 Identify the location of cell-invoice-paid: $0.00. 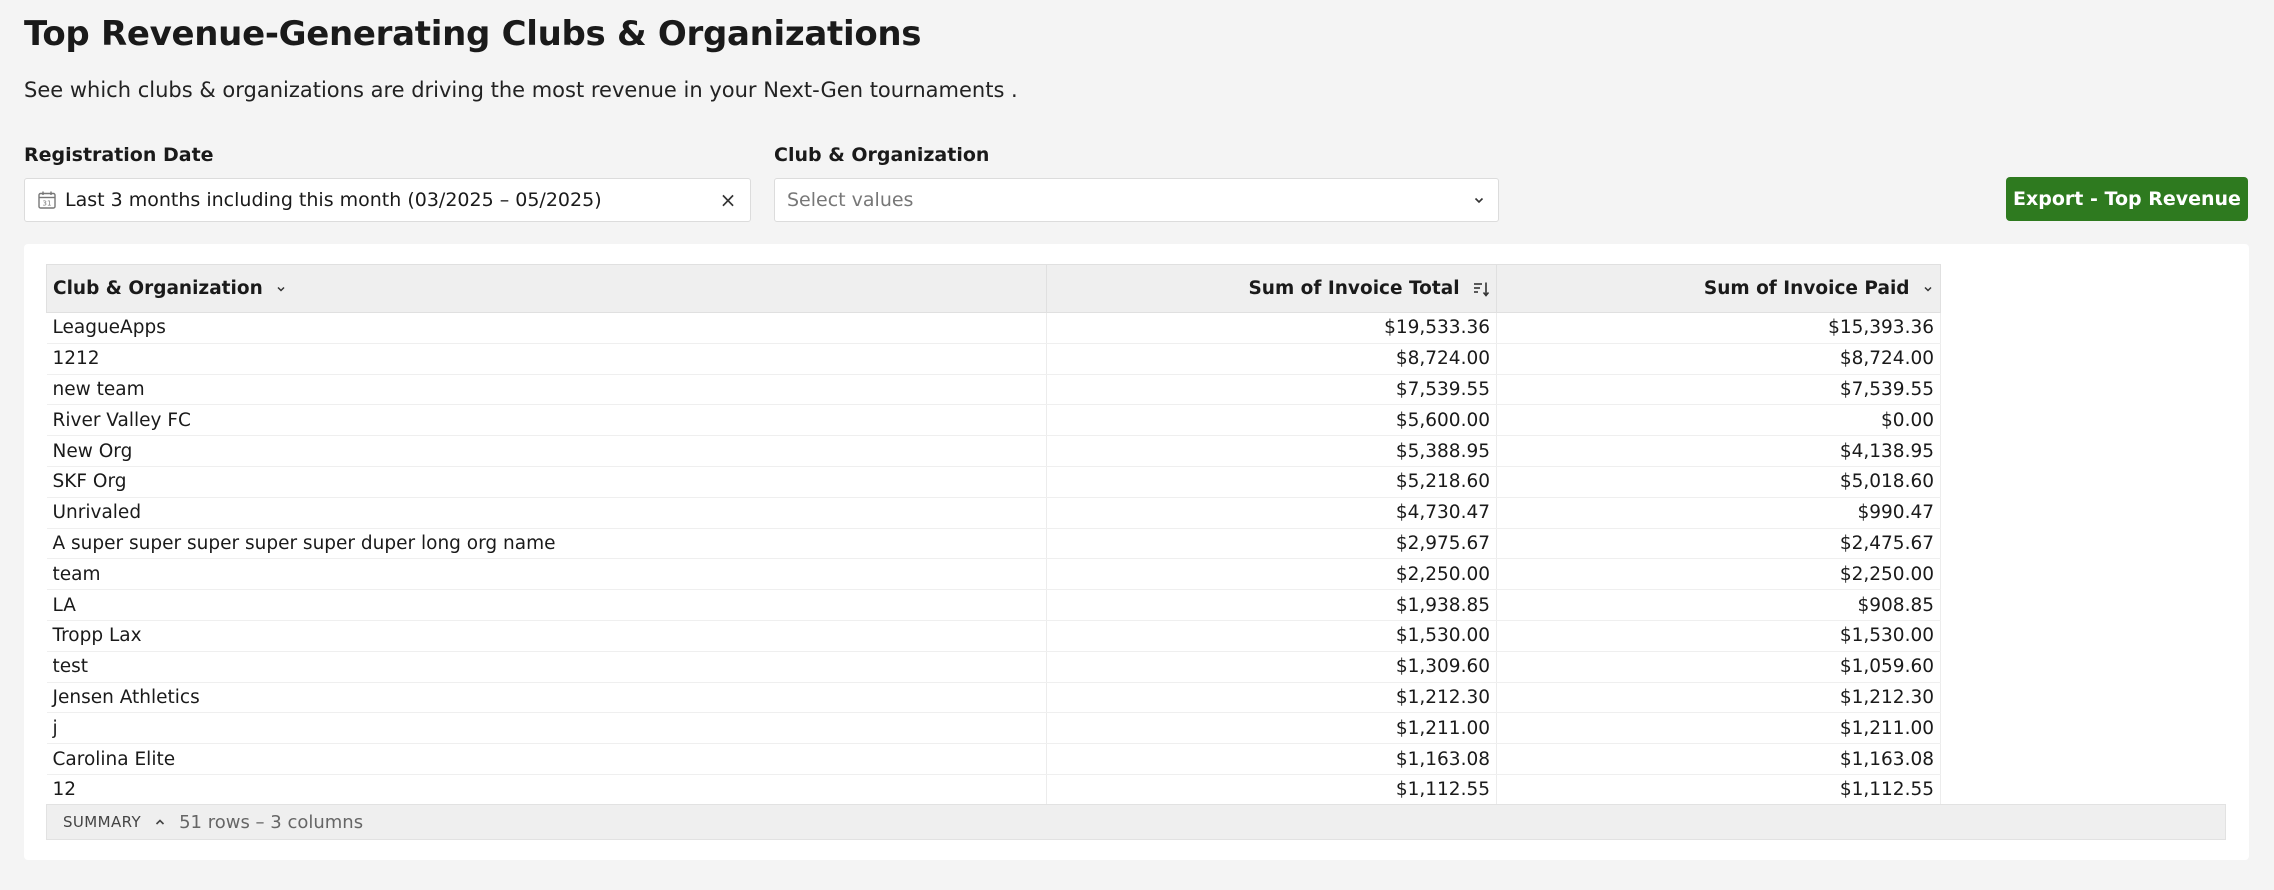
(1718, 420).